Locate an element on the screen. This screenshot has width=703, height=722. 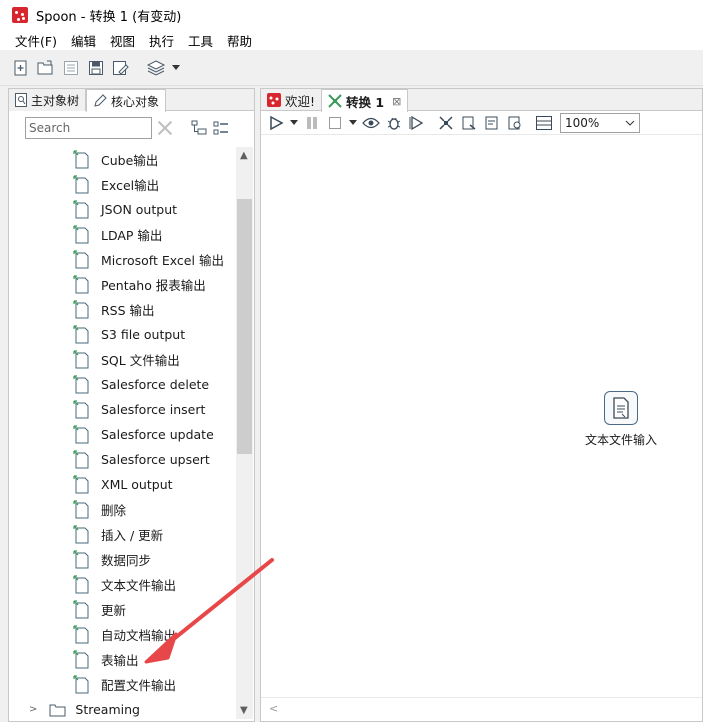
tab-welcome: 欢迎! is located at coordinates (291, 100).